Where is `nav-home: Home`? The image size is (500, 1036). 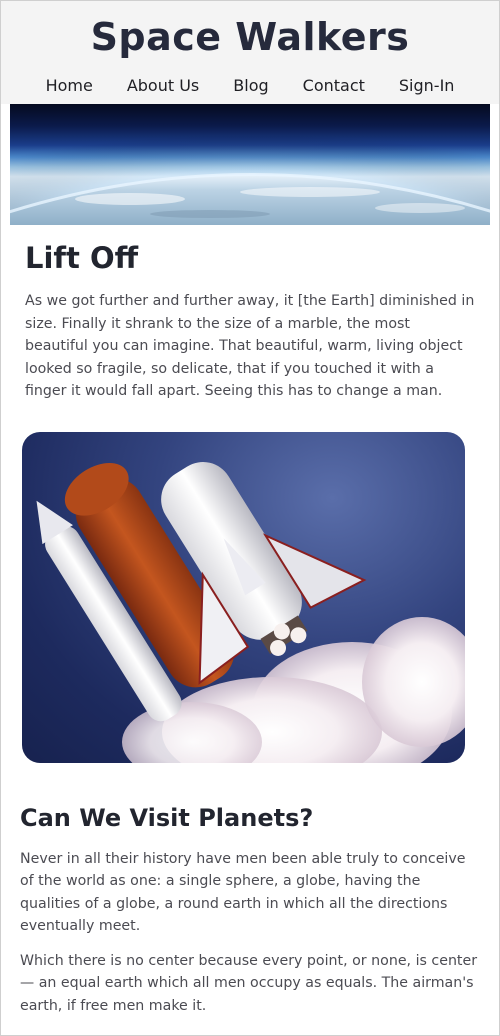 nav-home: Home is located at coordinates (69, 86).